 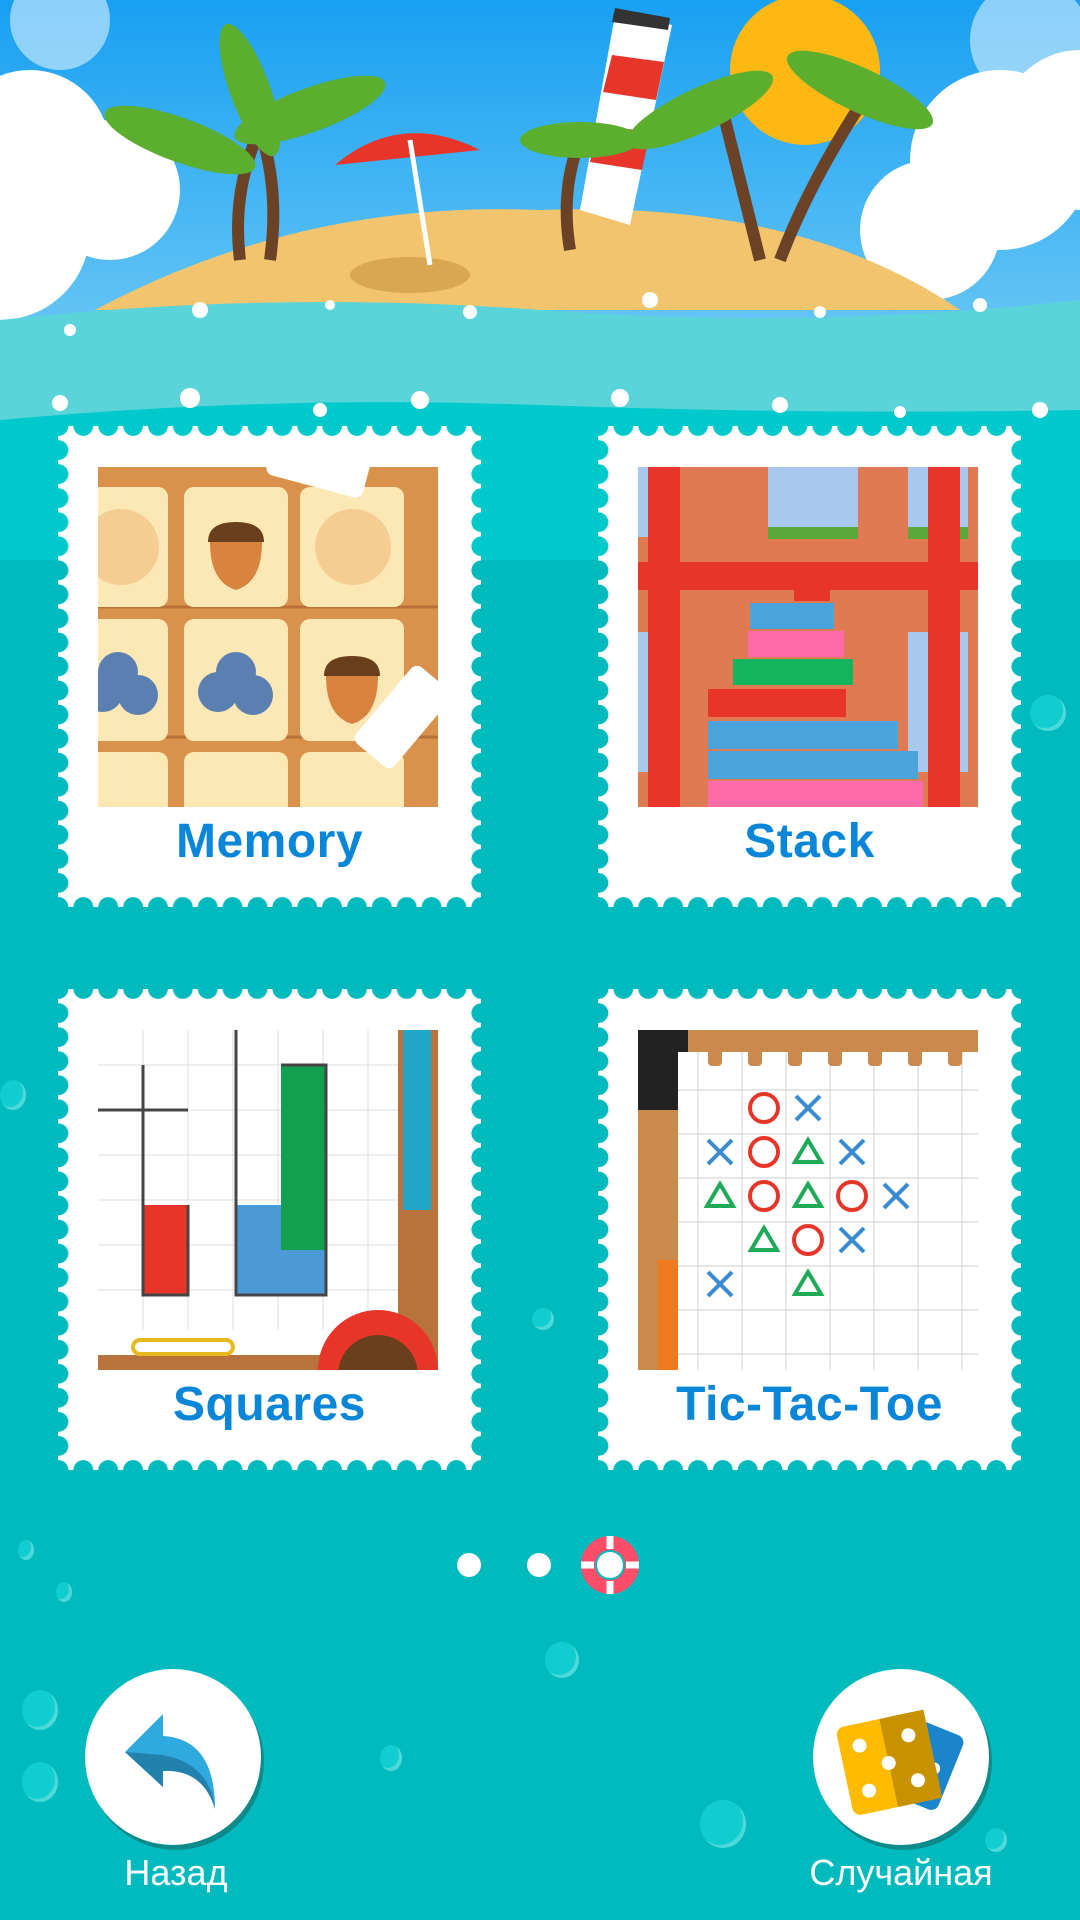 What do you see at coordinates (809, 841) in the screenshot?
I see `game-title: Stack` at bounding box center [809, 841].